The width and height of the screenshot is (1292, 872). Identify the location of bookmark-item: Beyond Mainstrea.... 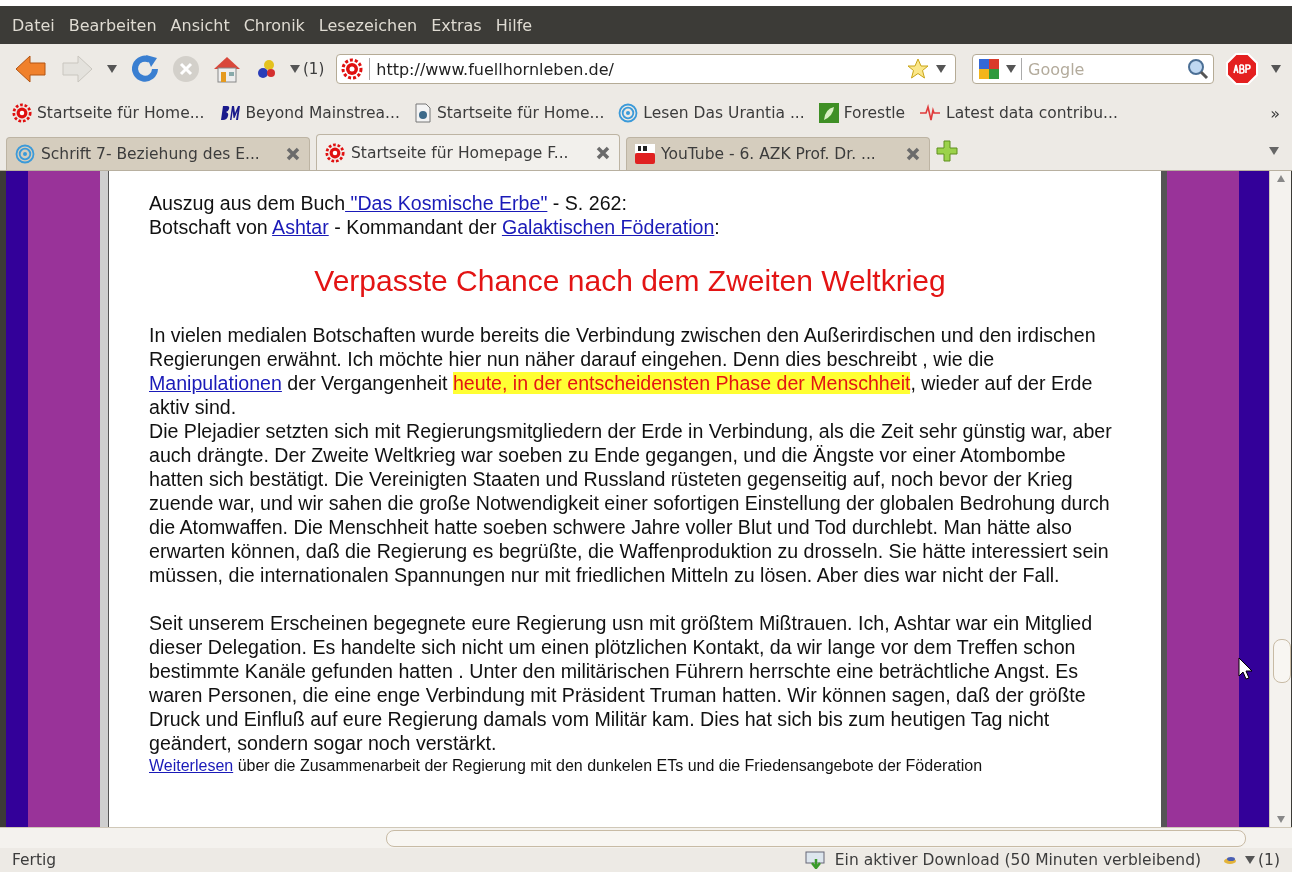
(309, 113).